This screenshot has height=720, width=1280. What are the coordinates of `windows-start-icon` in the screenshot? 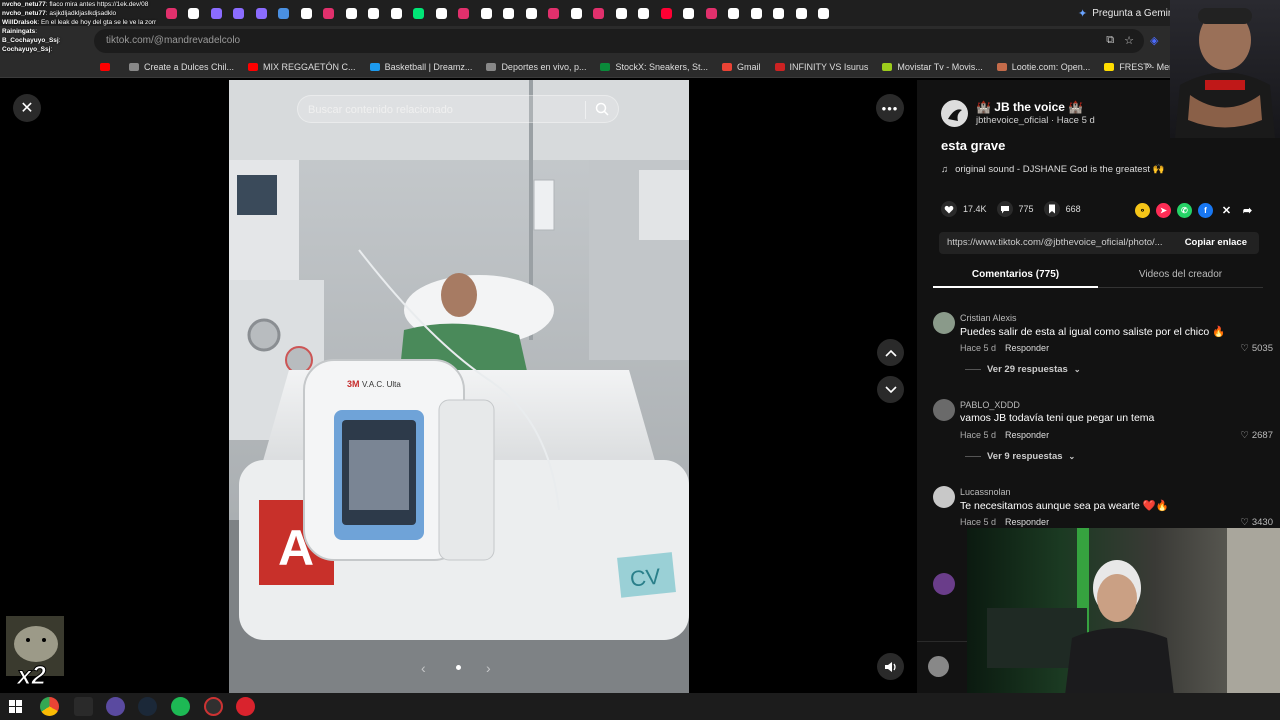 It's located at (15, 706).